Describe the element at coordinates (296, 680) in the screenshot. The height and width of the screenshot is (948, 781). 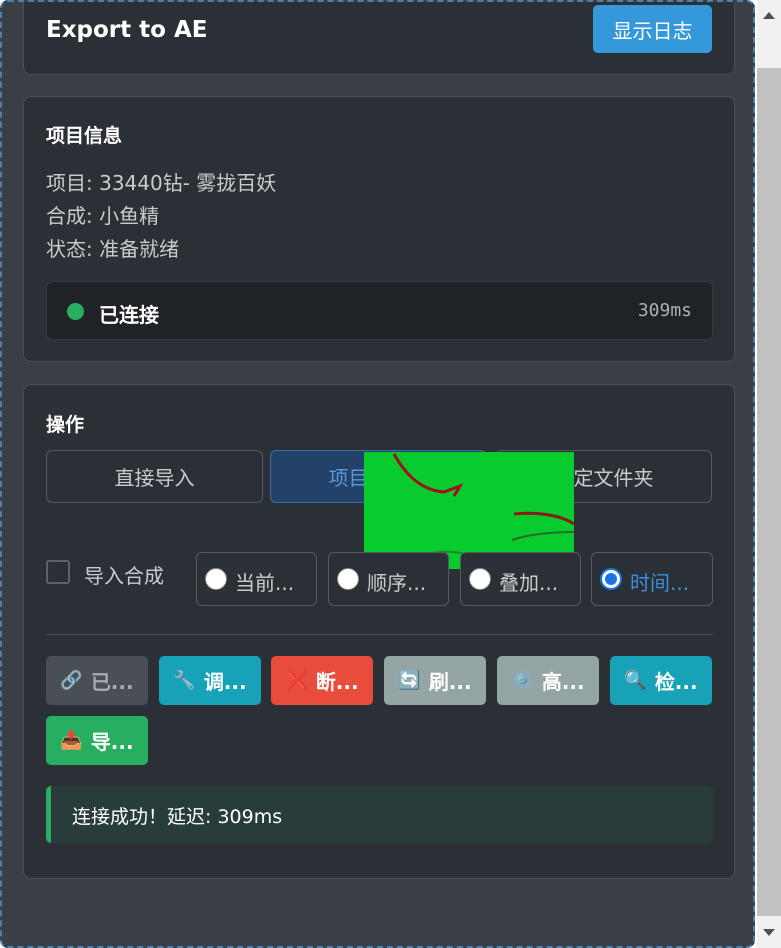
I see `cross-icon: ❌` at that location.